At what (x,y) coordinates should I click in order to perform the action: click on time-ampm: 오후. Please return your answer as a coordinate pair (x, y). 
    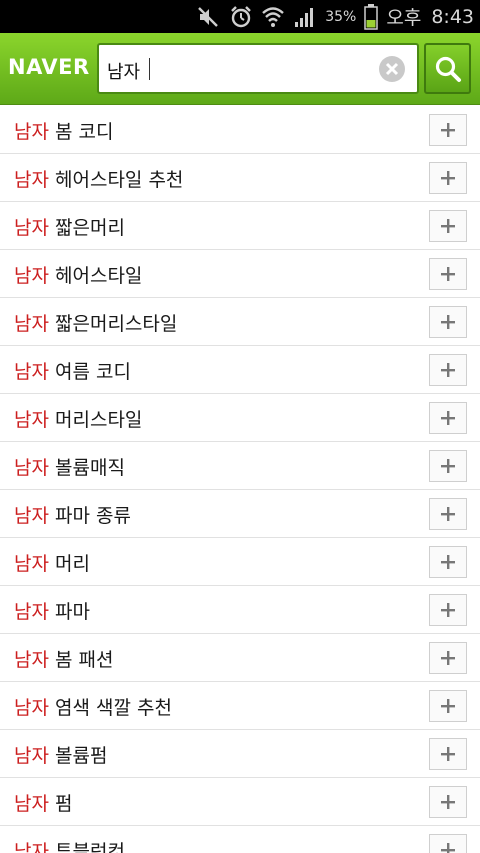
    Looking at the image, I should click on (404, 18).